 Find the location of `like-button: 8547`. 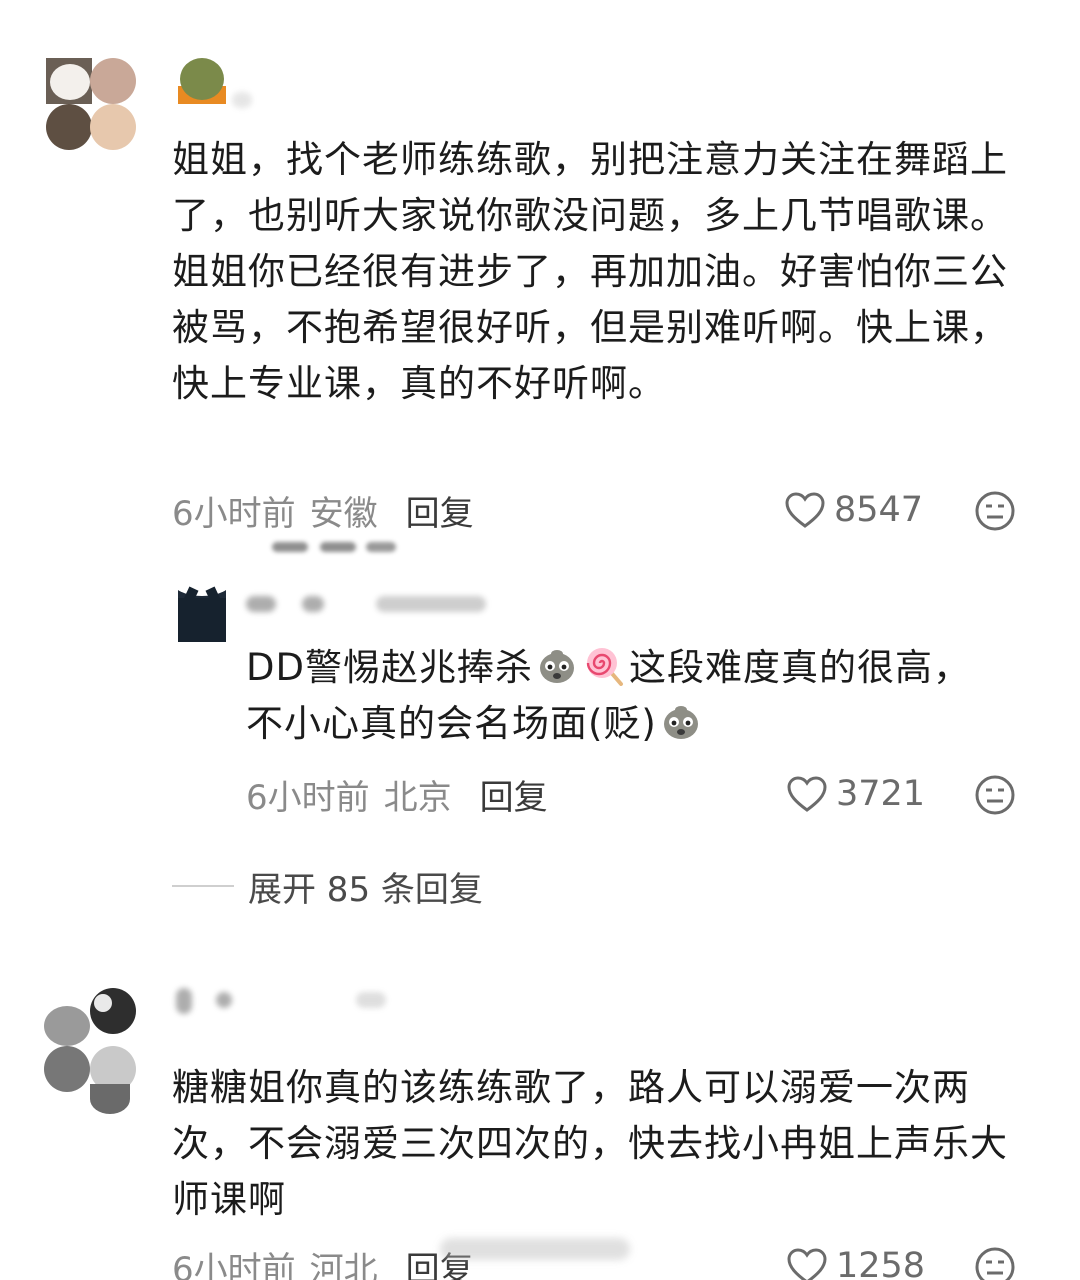

like-button: 8547 is located at coordinates (853, 510).